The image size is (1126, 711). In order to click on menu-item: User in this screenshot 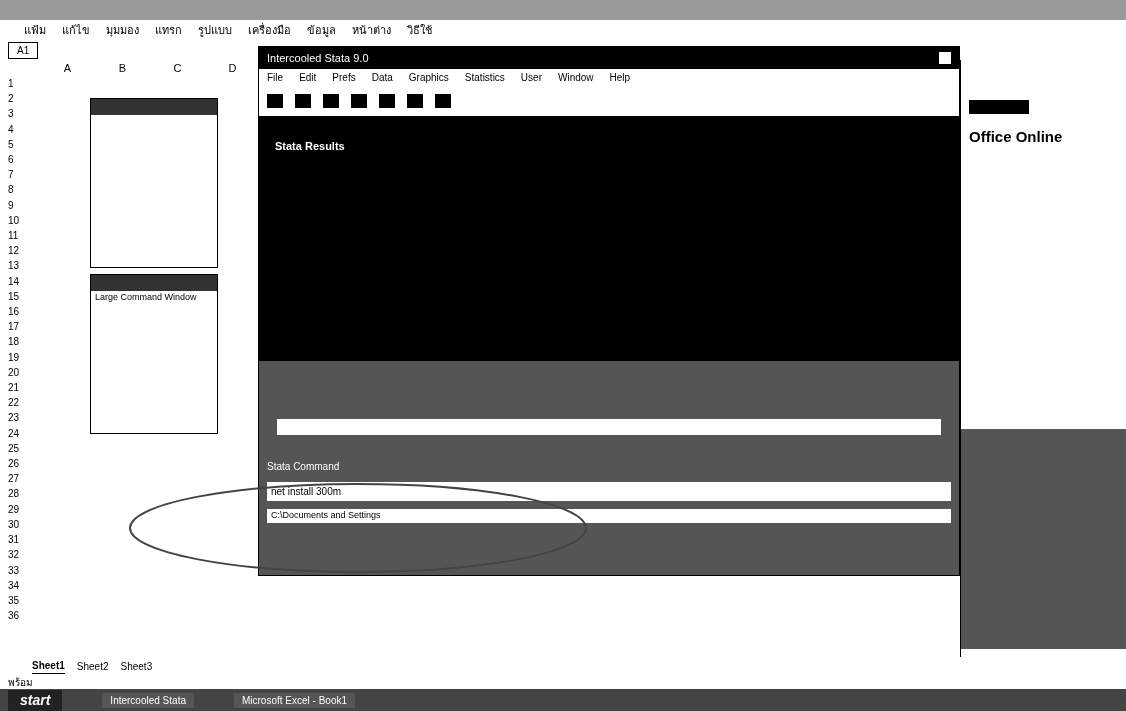, I will do `click(531, 77)`.